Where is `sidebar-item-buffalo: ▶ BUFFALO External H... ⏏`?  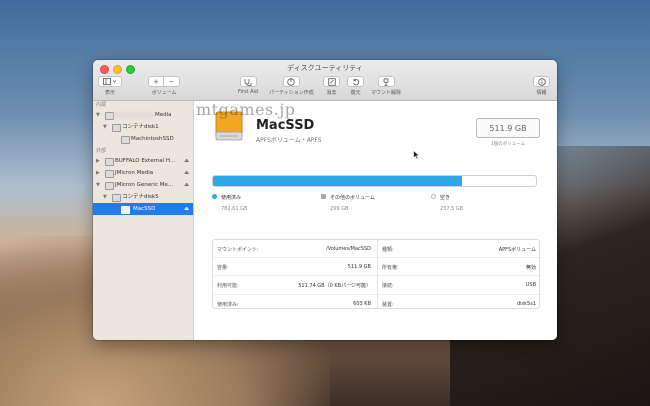 sidebar-item-buffalo: ▶ BUFFALO External H... ⏏ is located at coordinates (143, 161).